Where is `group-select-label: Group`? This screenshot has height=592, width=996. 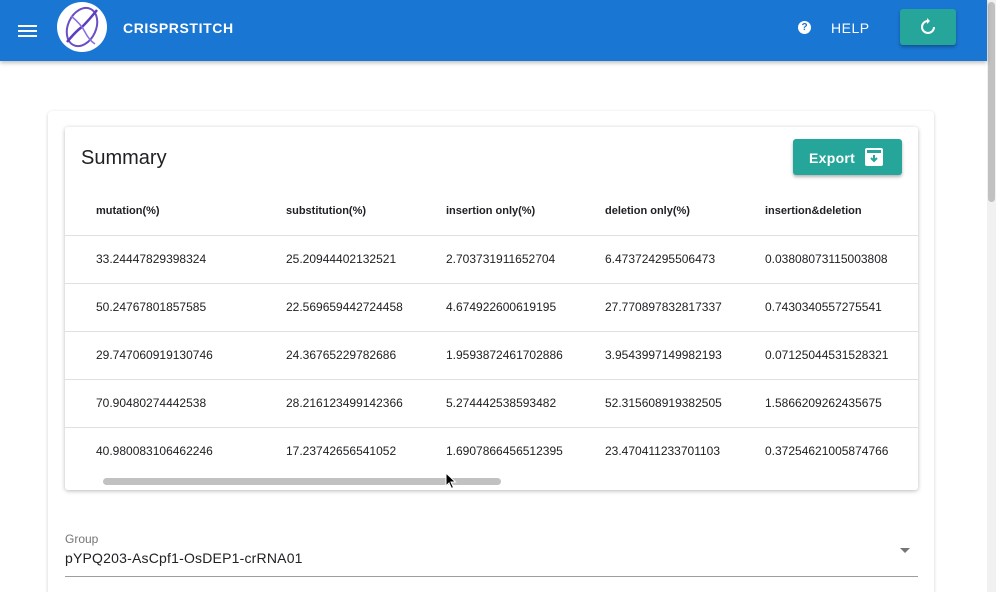
group-select-label: Group is located at coordinates (82, 539).